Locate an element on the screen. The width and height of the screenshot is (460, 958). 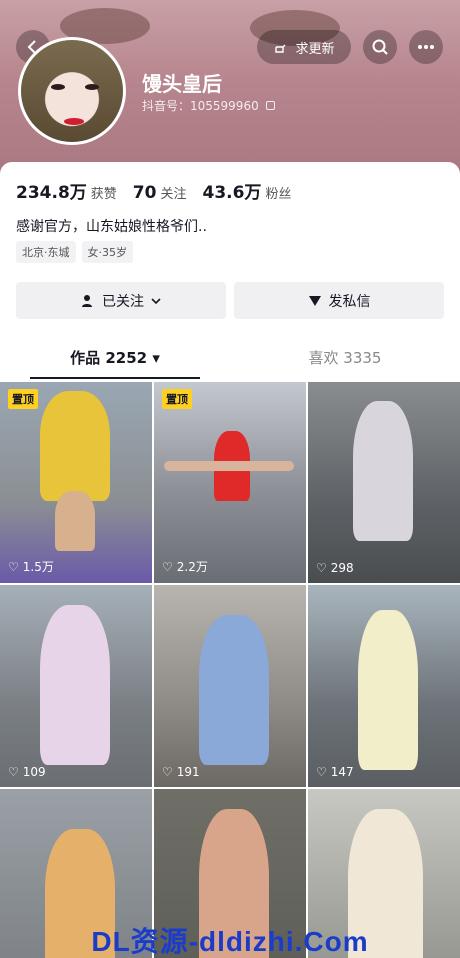
stat-likes: 234.8万 获赞 is located at coordinates (66, 190).